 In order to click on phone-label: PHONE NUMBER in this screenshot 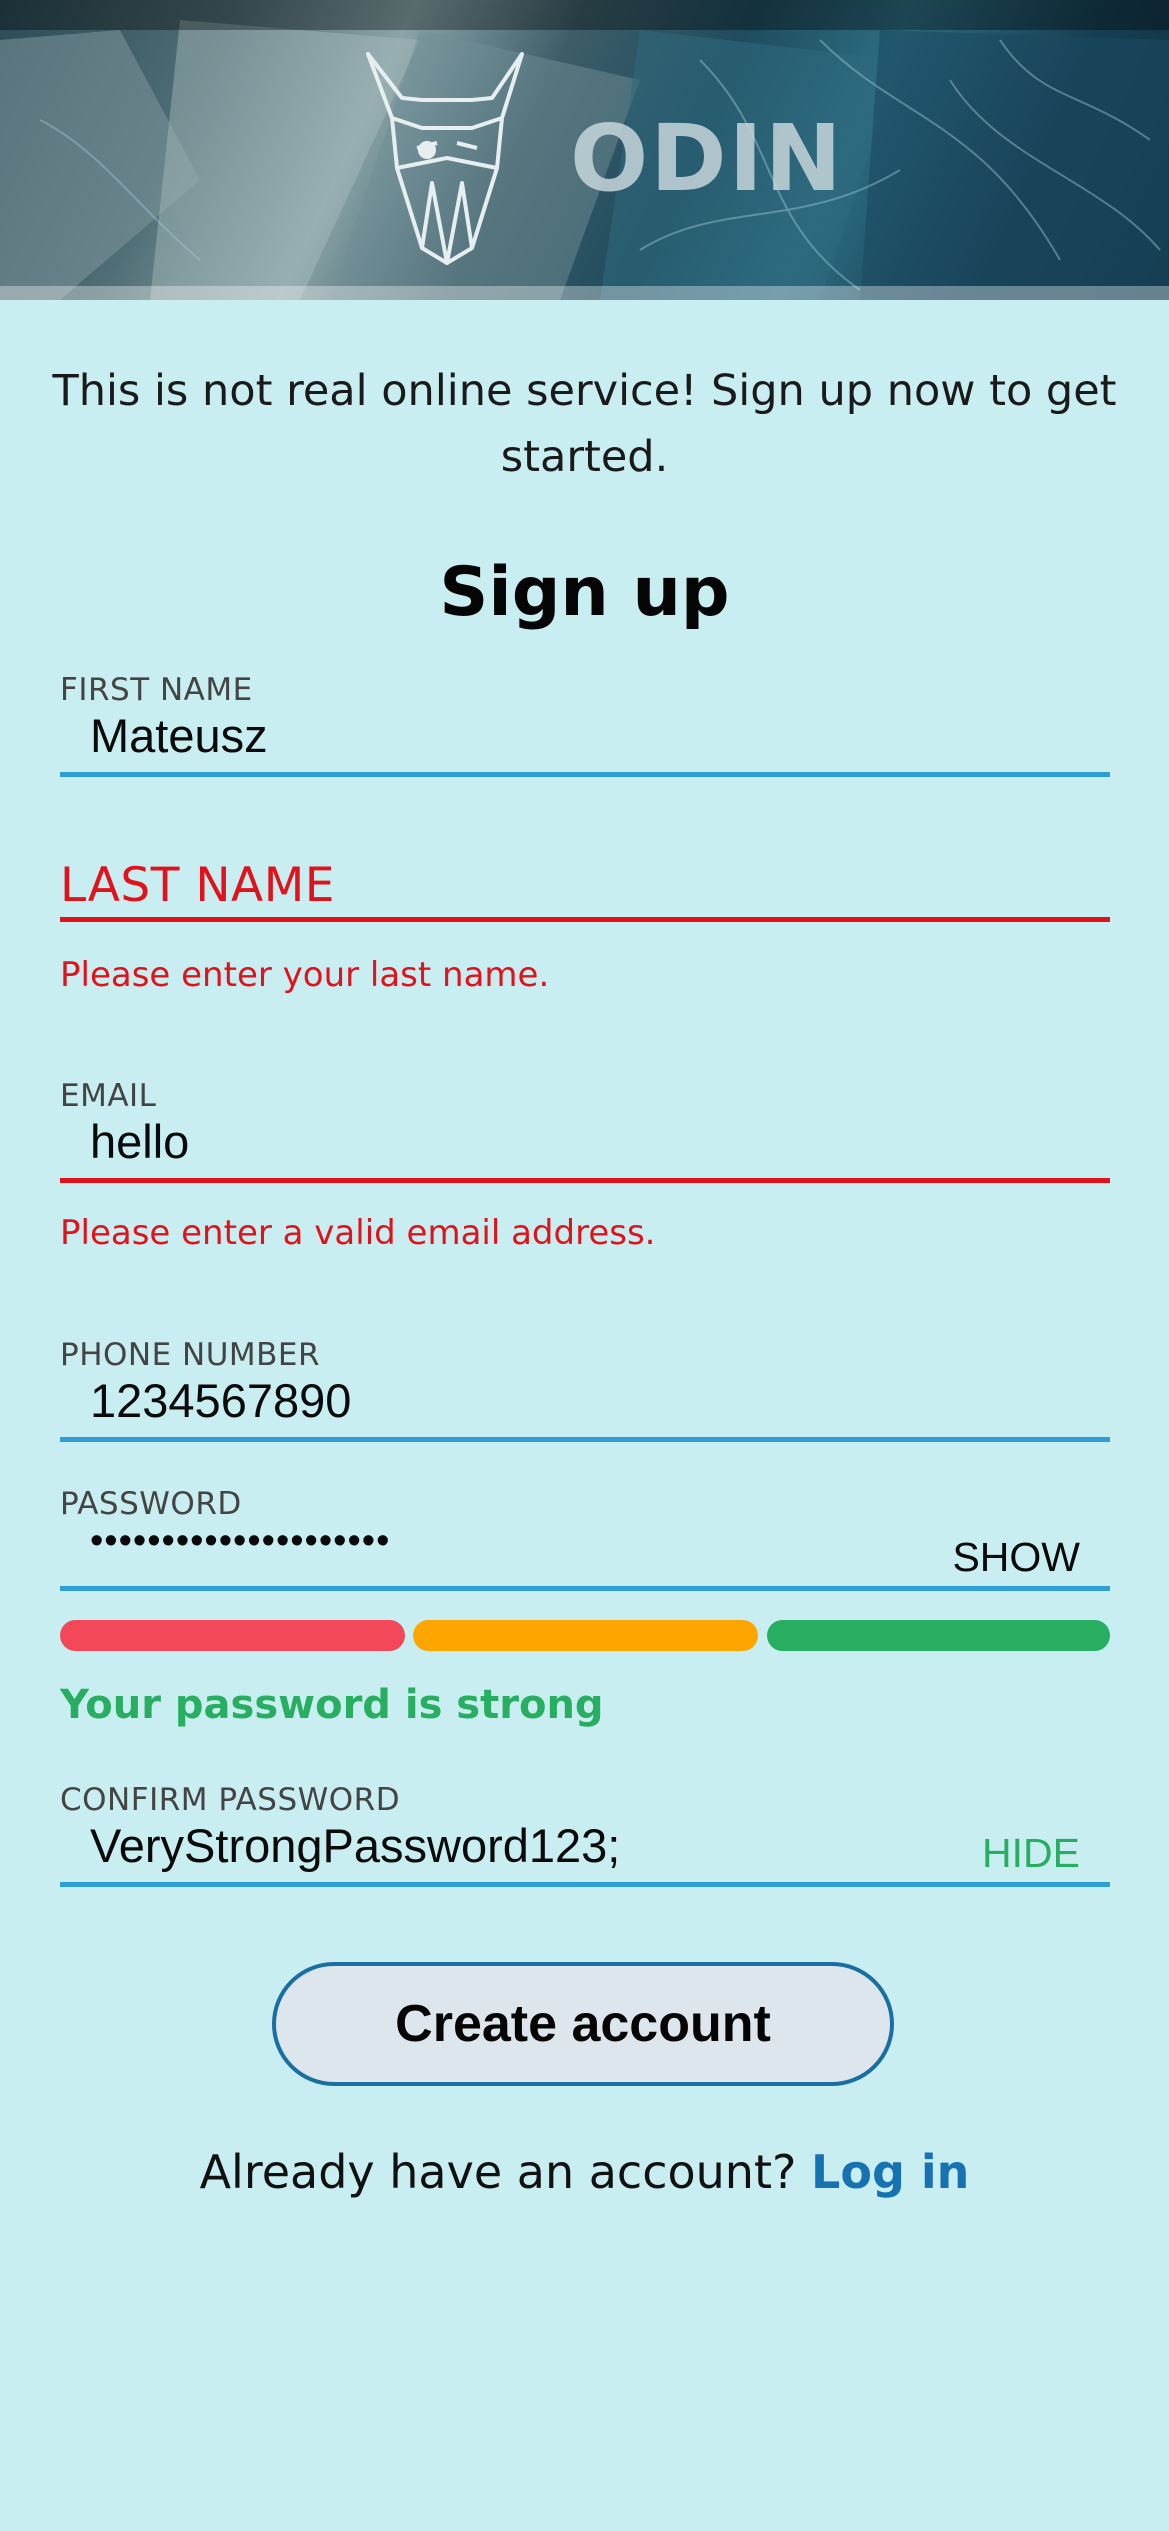, I will do `click(190, 1355)`.